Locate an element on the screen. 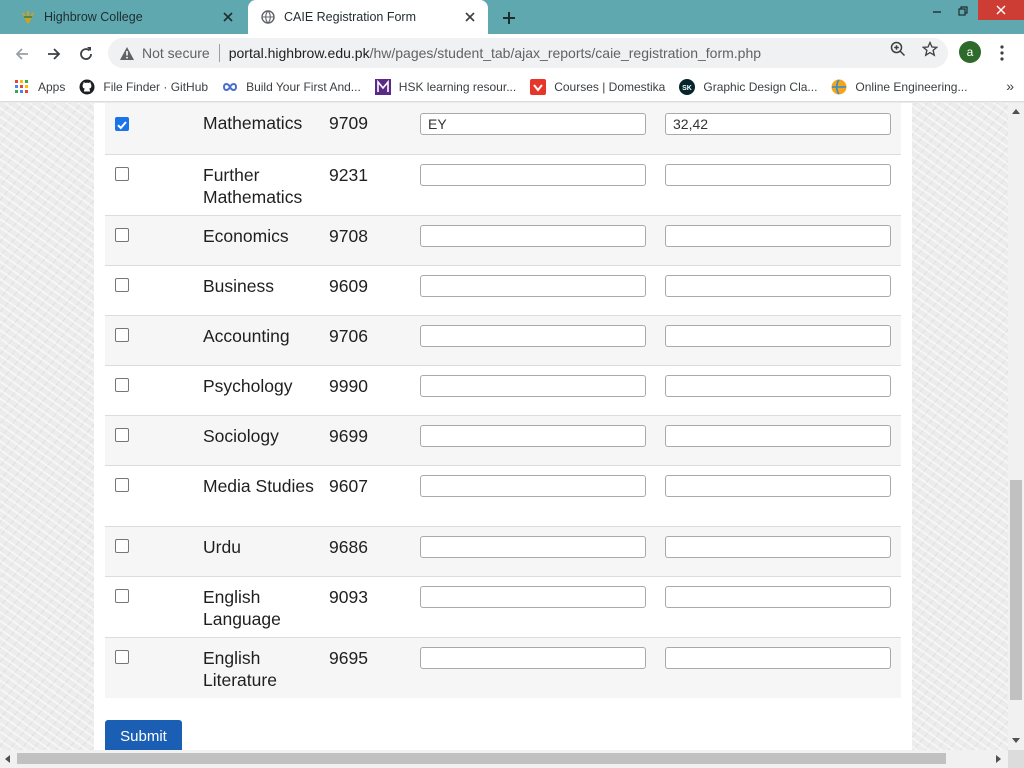 The width and height of the screenshot is (1024, 768). table-row: English Literature 9695 is located at coordinates (503, 668).